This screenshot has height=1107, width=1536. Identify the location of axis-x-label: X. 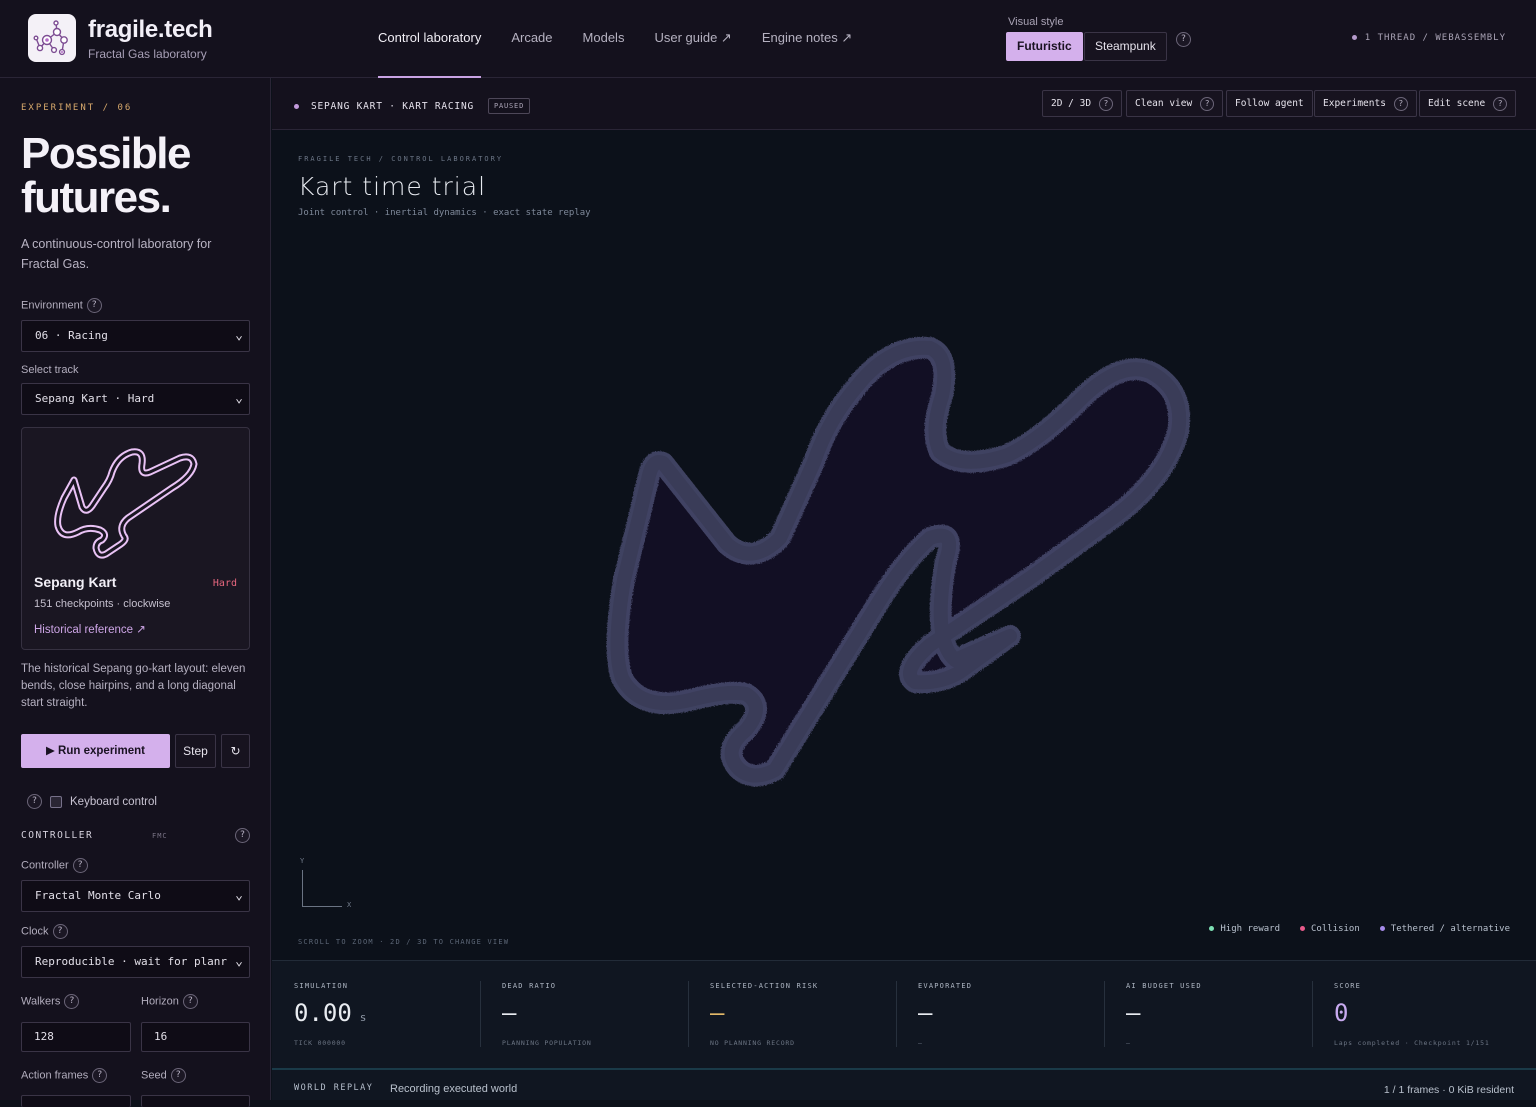
(349, 905).